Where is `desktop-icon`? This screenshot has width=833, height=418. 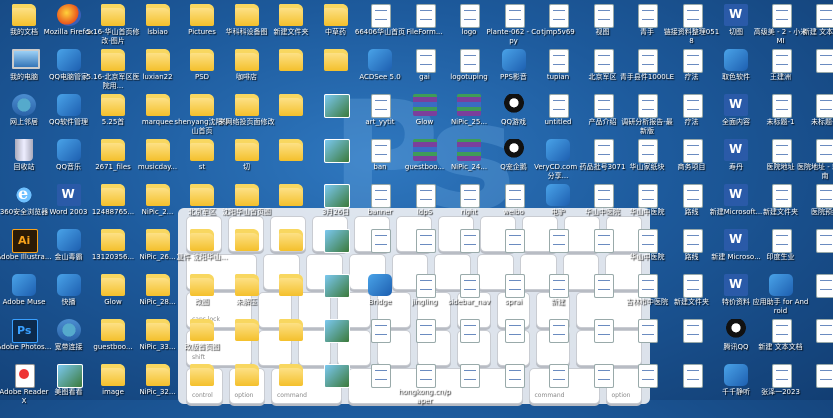
desktop-icon is located at coordinates (815, 389).